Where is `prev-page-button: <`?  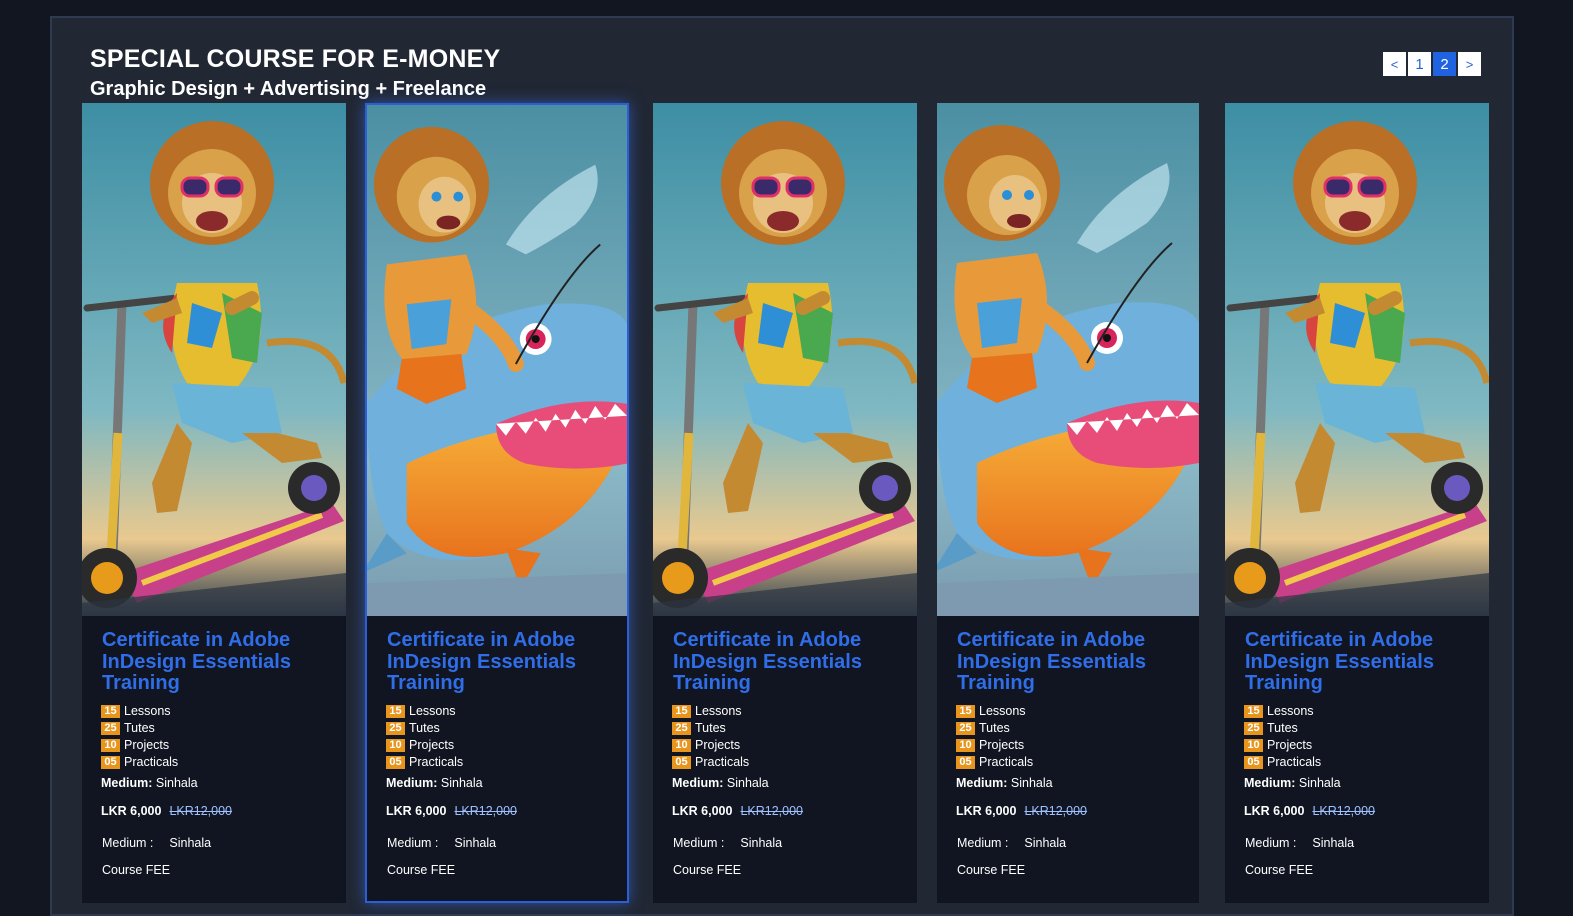
prev-page-button: < is located at coordinates (1394, 64).